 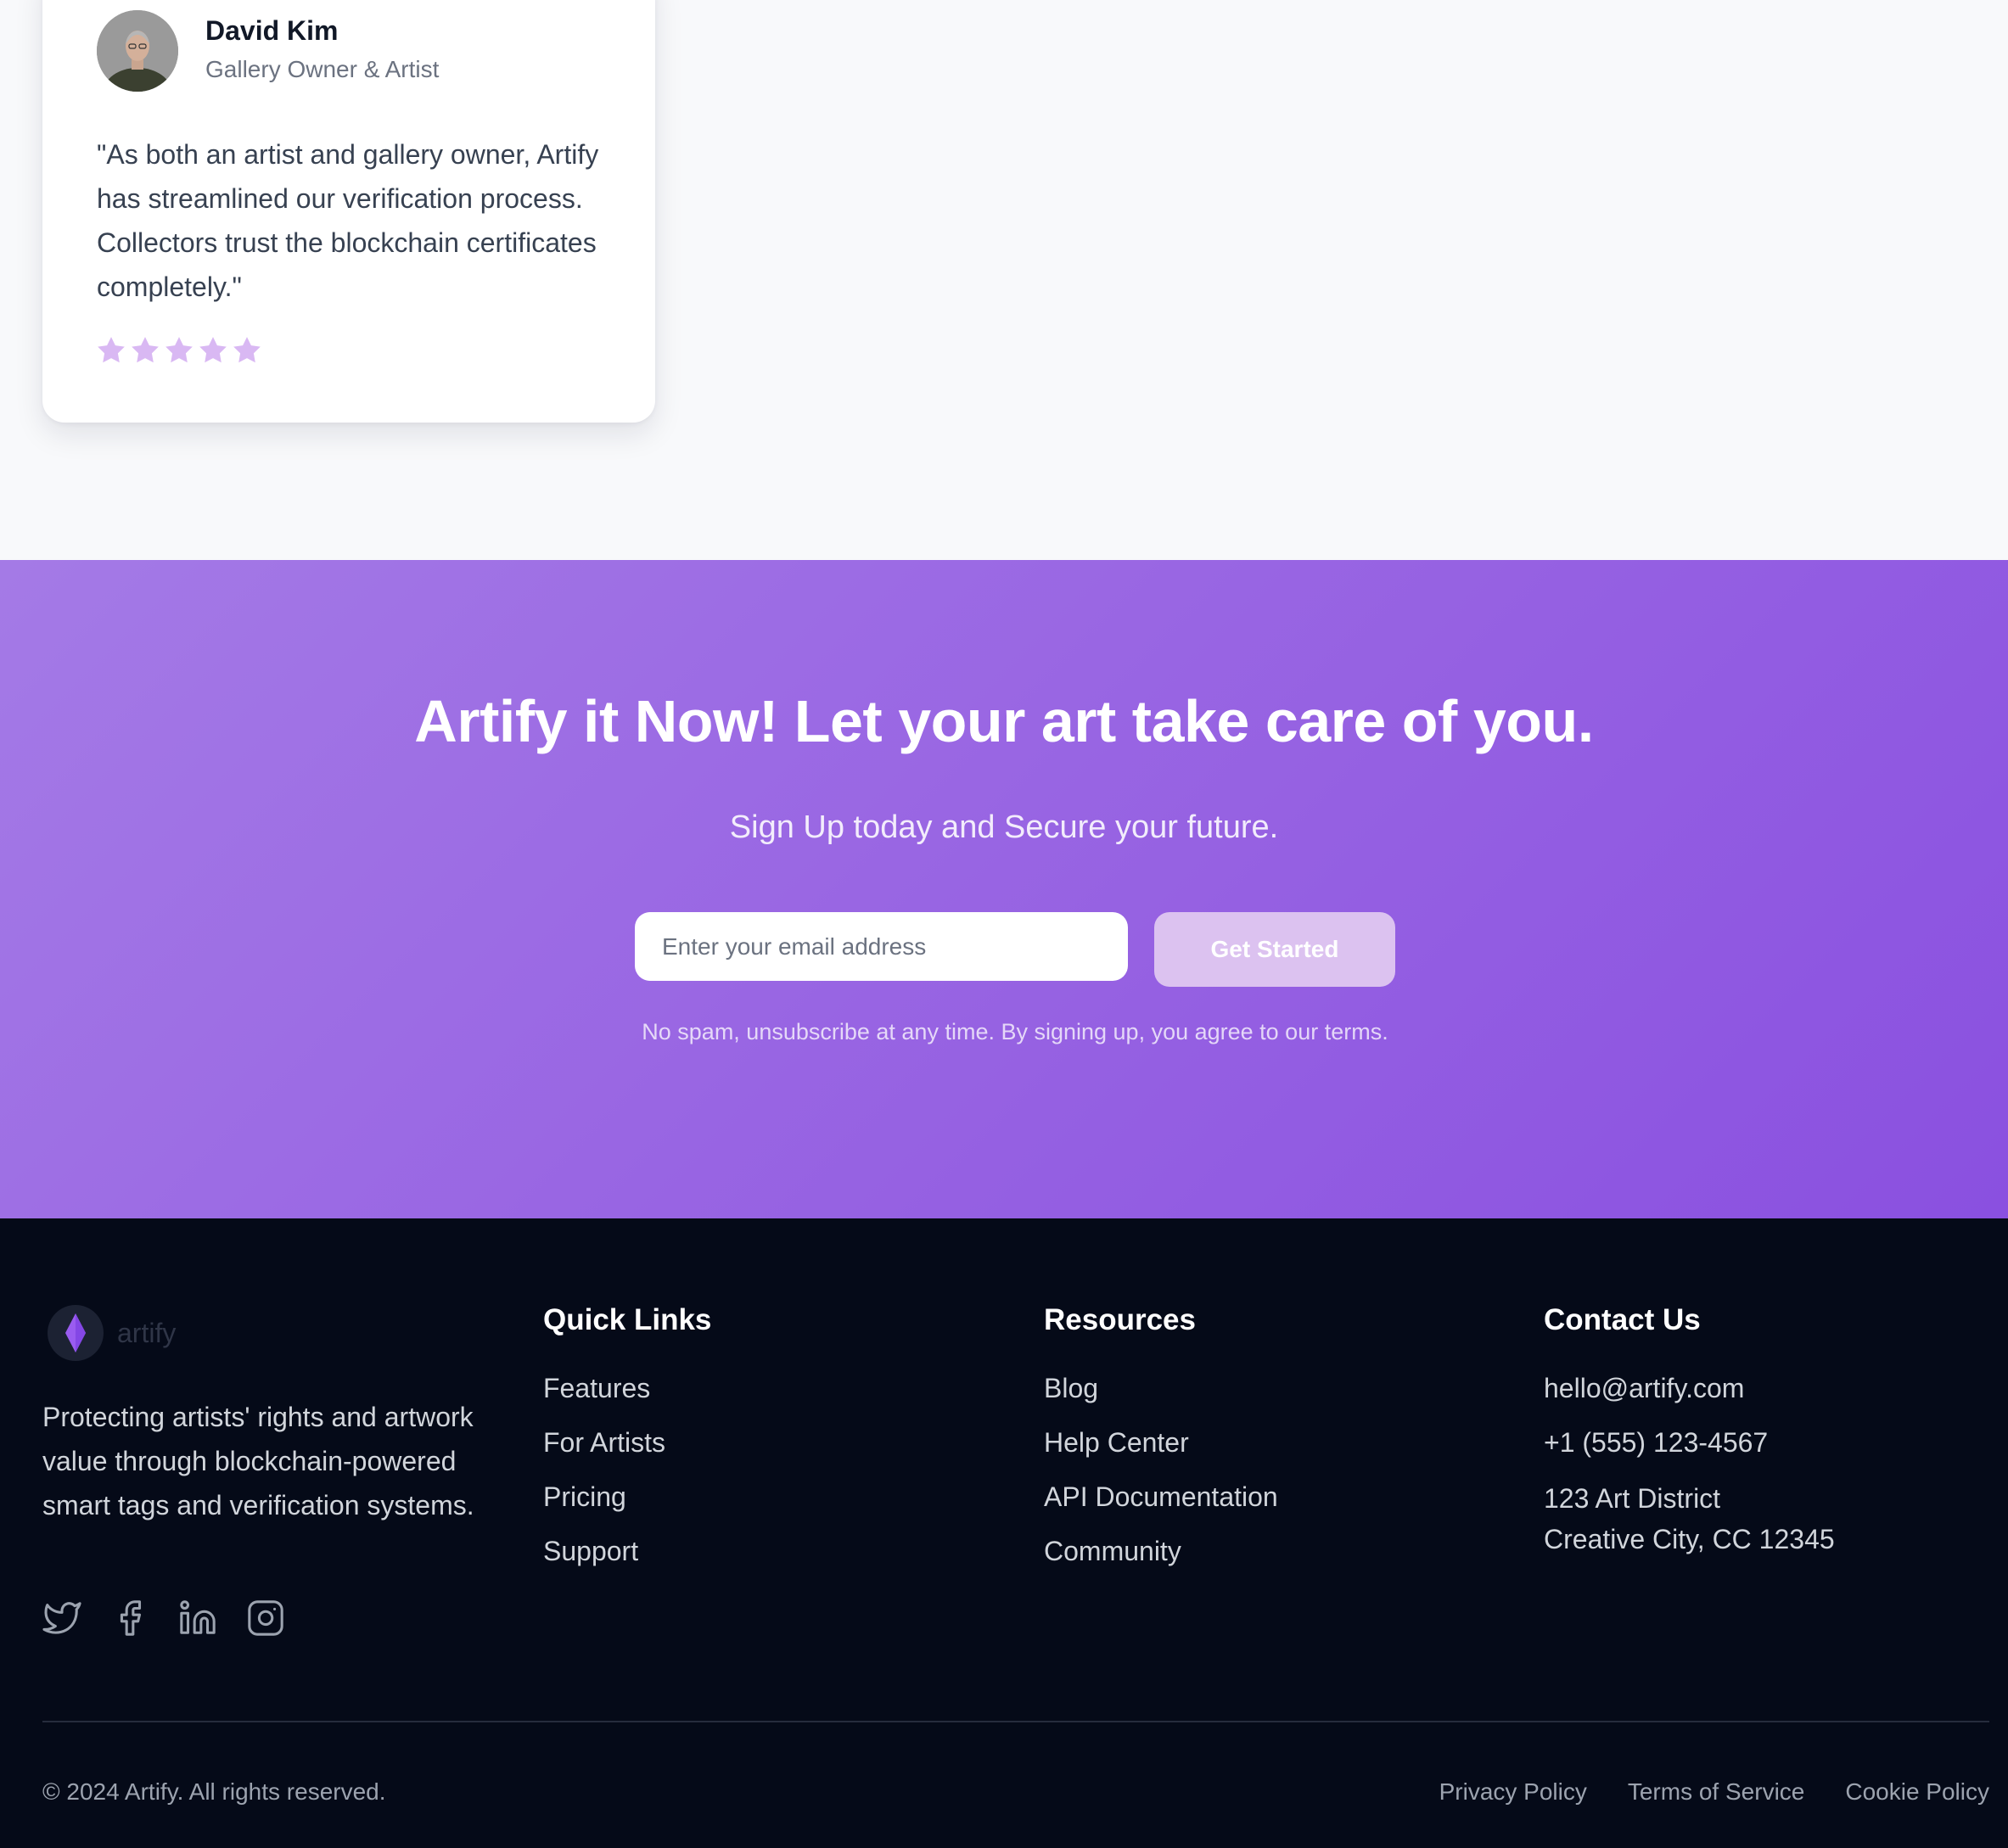 I want to click on avatar, so click(x=137, y=51).